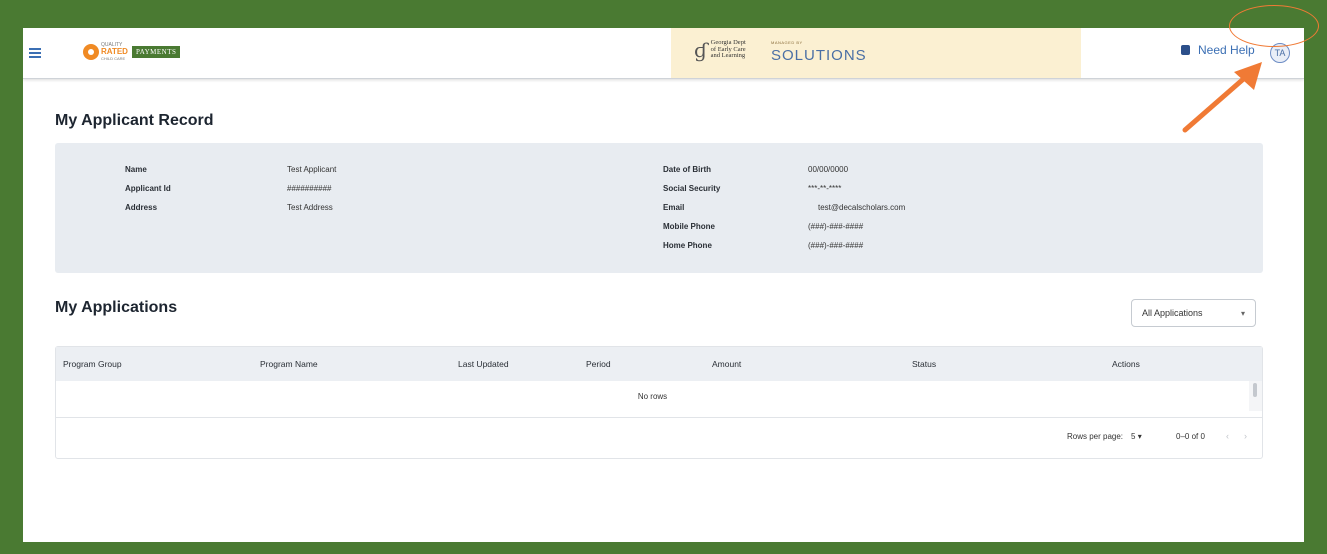 The height and width of the screenshot is (554, 1327). Describe the element at coordinates (1172, 313) in the screenshot. I see `filter-selected-value: All Applications` at that location.